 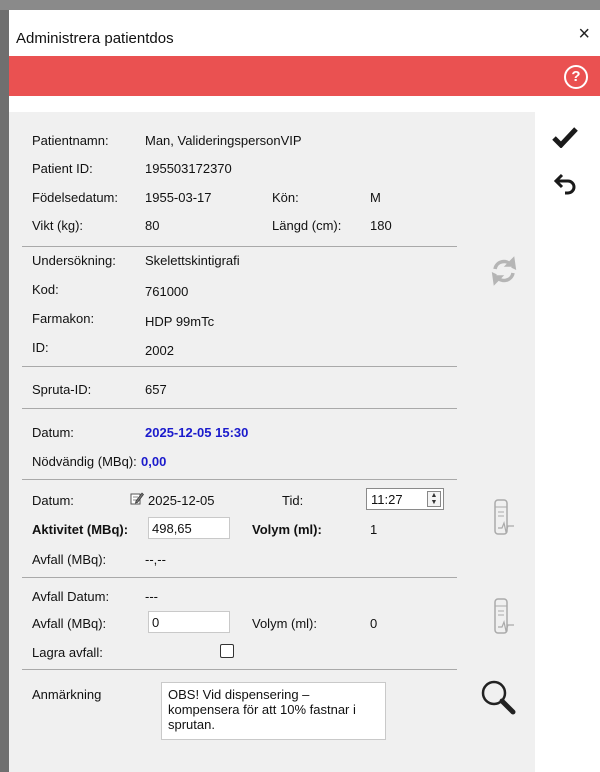 I want to click on title-bar: Administrera patientdos ×, so click(x=304, y=33).